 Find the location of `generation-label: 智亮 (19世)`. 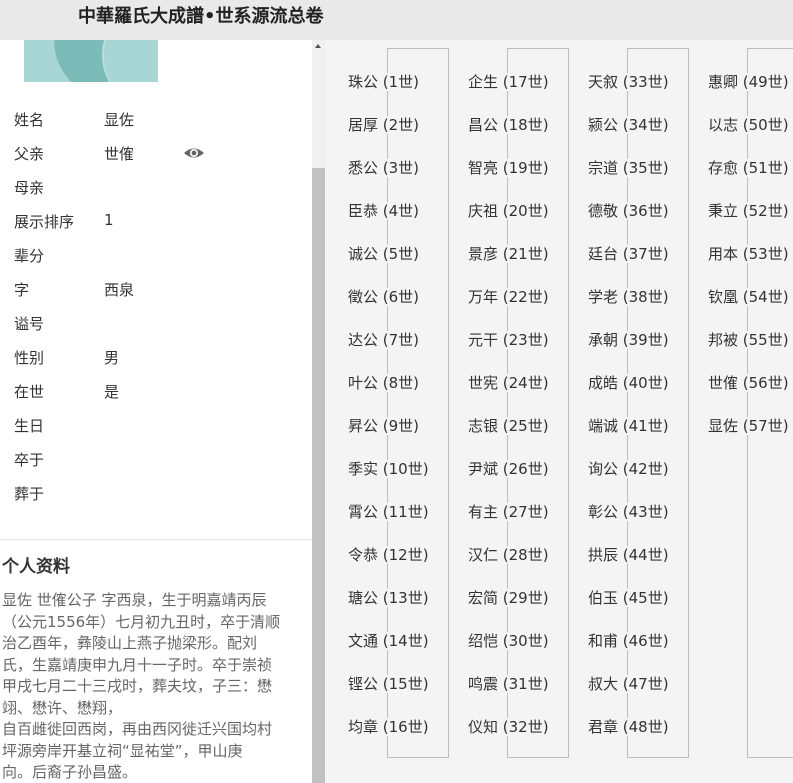

generation-label: 智亮 (19世) is located at coordinates (508, 168).